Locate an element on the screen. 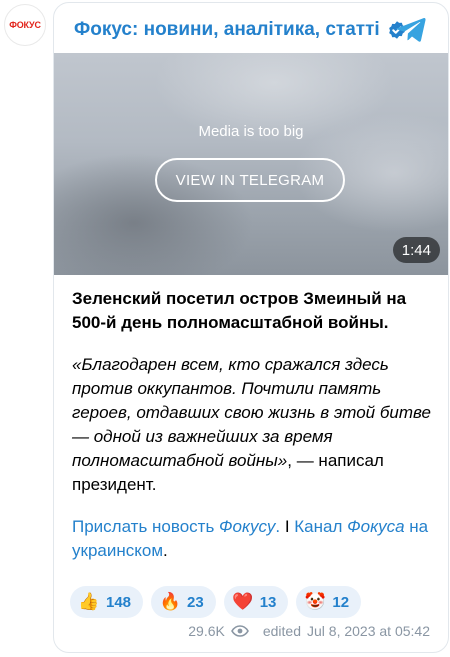  edited-label: edited is located at coordinates (281, 631).